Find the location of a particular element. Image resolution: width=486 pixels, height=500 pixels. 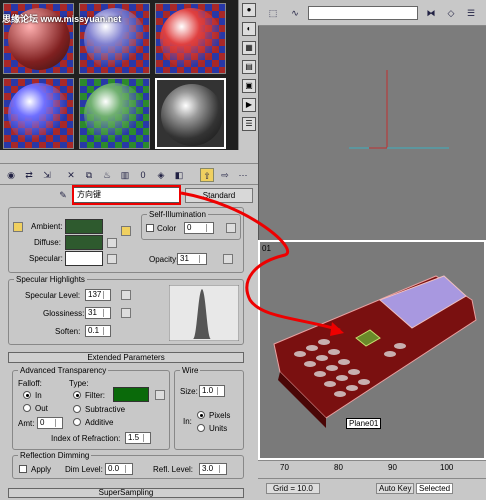

tool-icon: ⬚ is located at coordinates (273, 13).